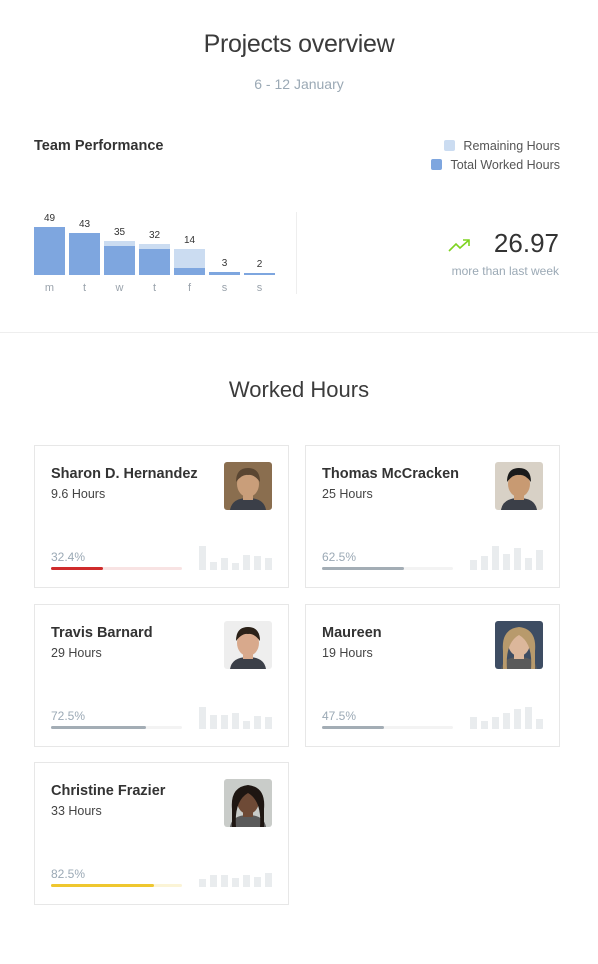 The height and width of the screenshot is (964, 598). I want to click on person-card: Maureen 19 Hours 47.5%, so click(432, 675).